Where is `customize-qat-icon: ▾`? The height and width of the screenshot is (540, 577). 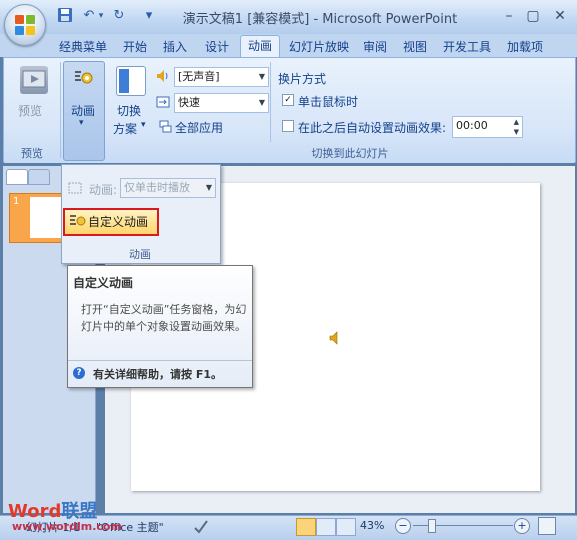
customize-qat-icon: ▾ is located at coordinates (149, 16).